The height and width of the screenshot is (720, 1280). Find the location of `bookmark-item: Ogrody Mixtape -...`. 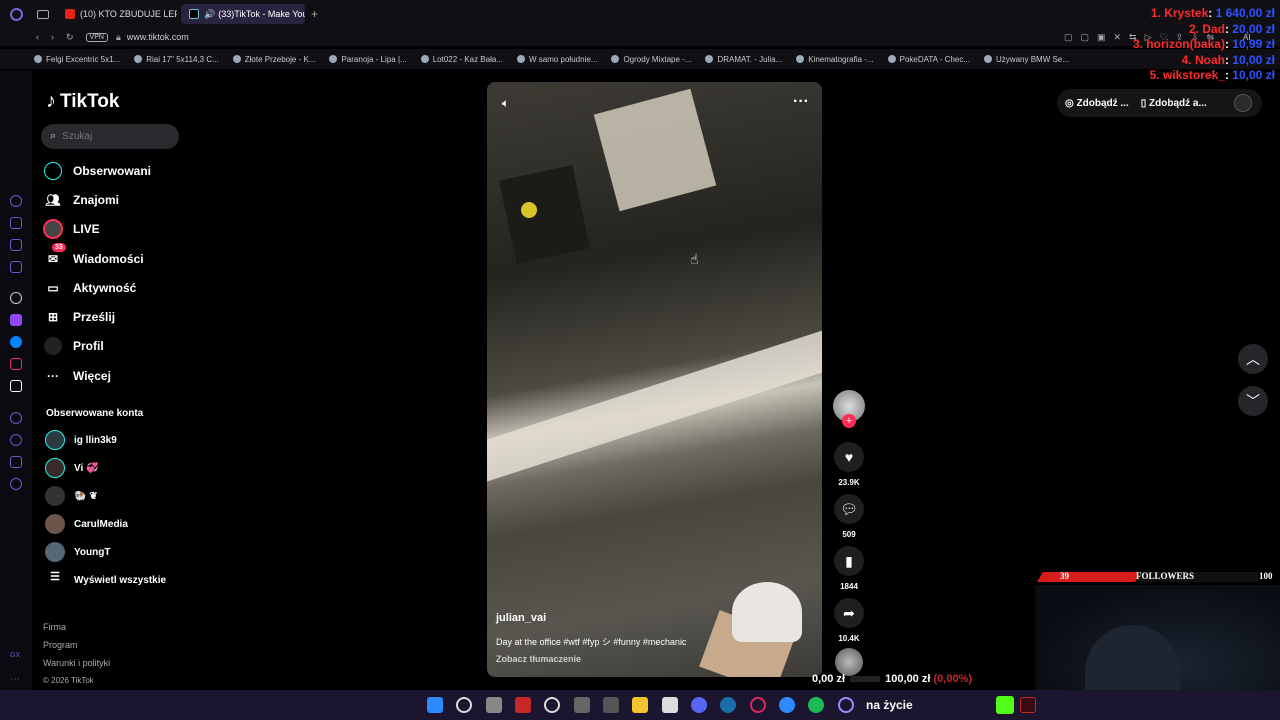

bookmark-item: Ogrody Mixtape -... is located at coordinates (651, 59).